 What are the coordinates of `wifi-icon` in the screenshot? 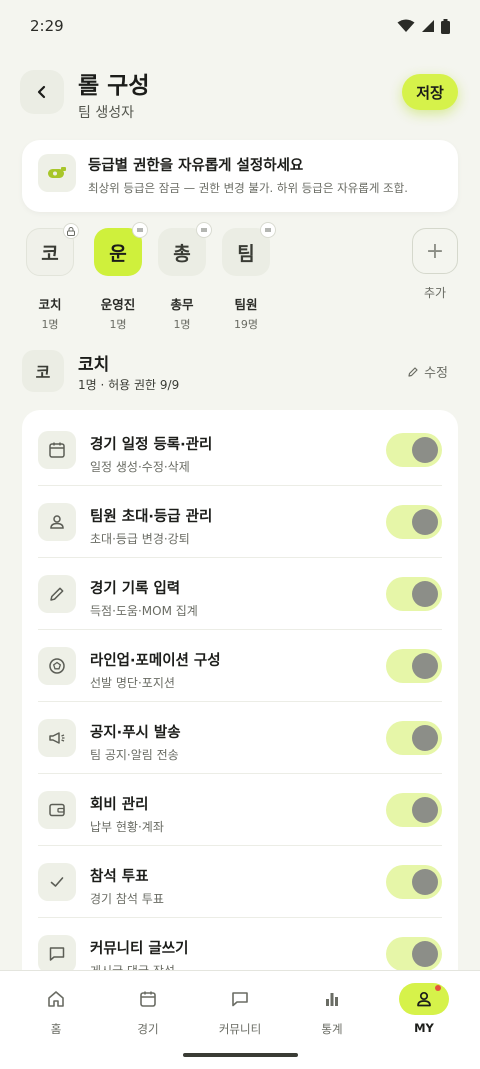 It's located at (406, 26).